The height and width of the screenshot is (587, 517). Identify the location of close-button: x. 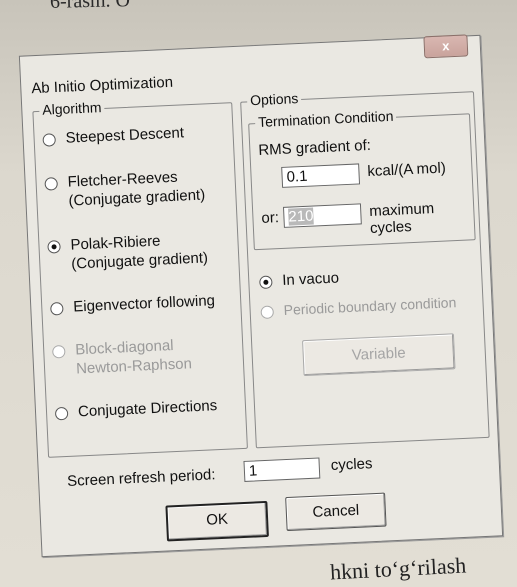
(446, 46).